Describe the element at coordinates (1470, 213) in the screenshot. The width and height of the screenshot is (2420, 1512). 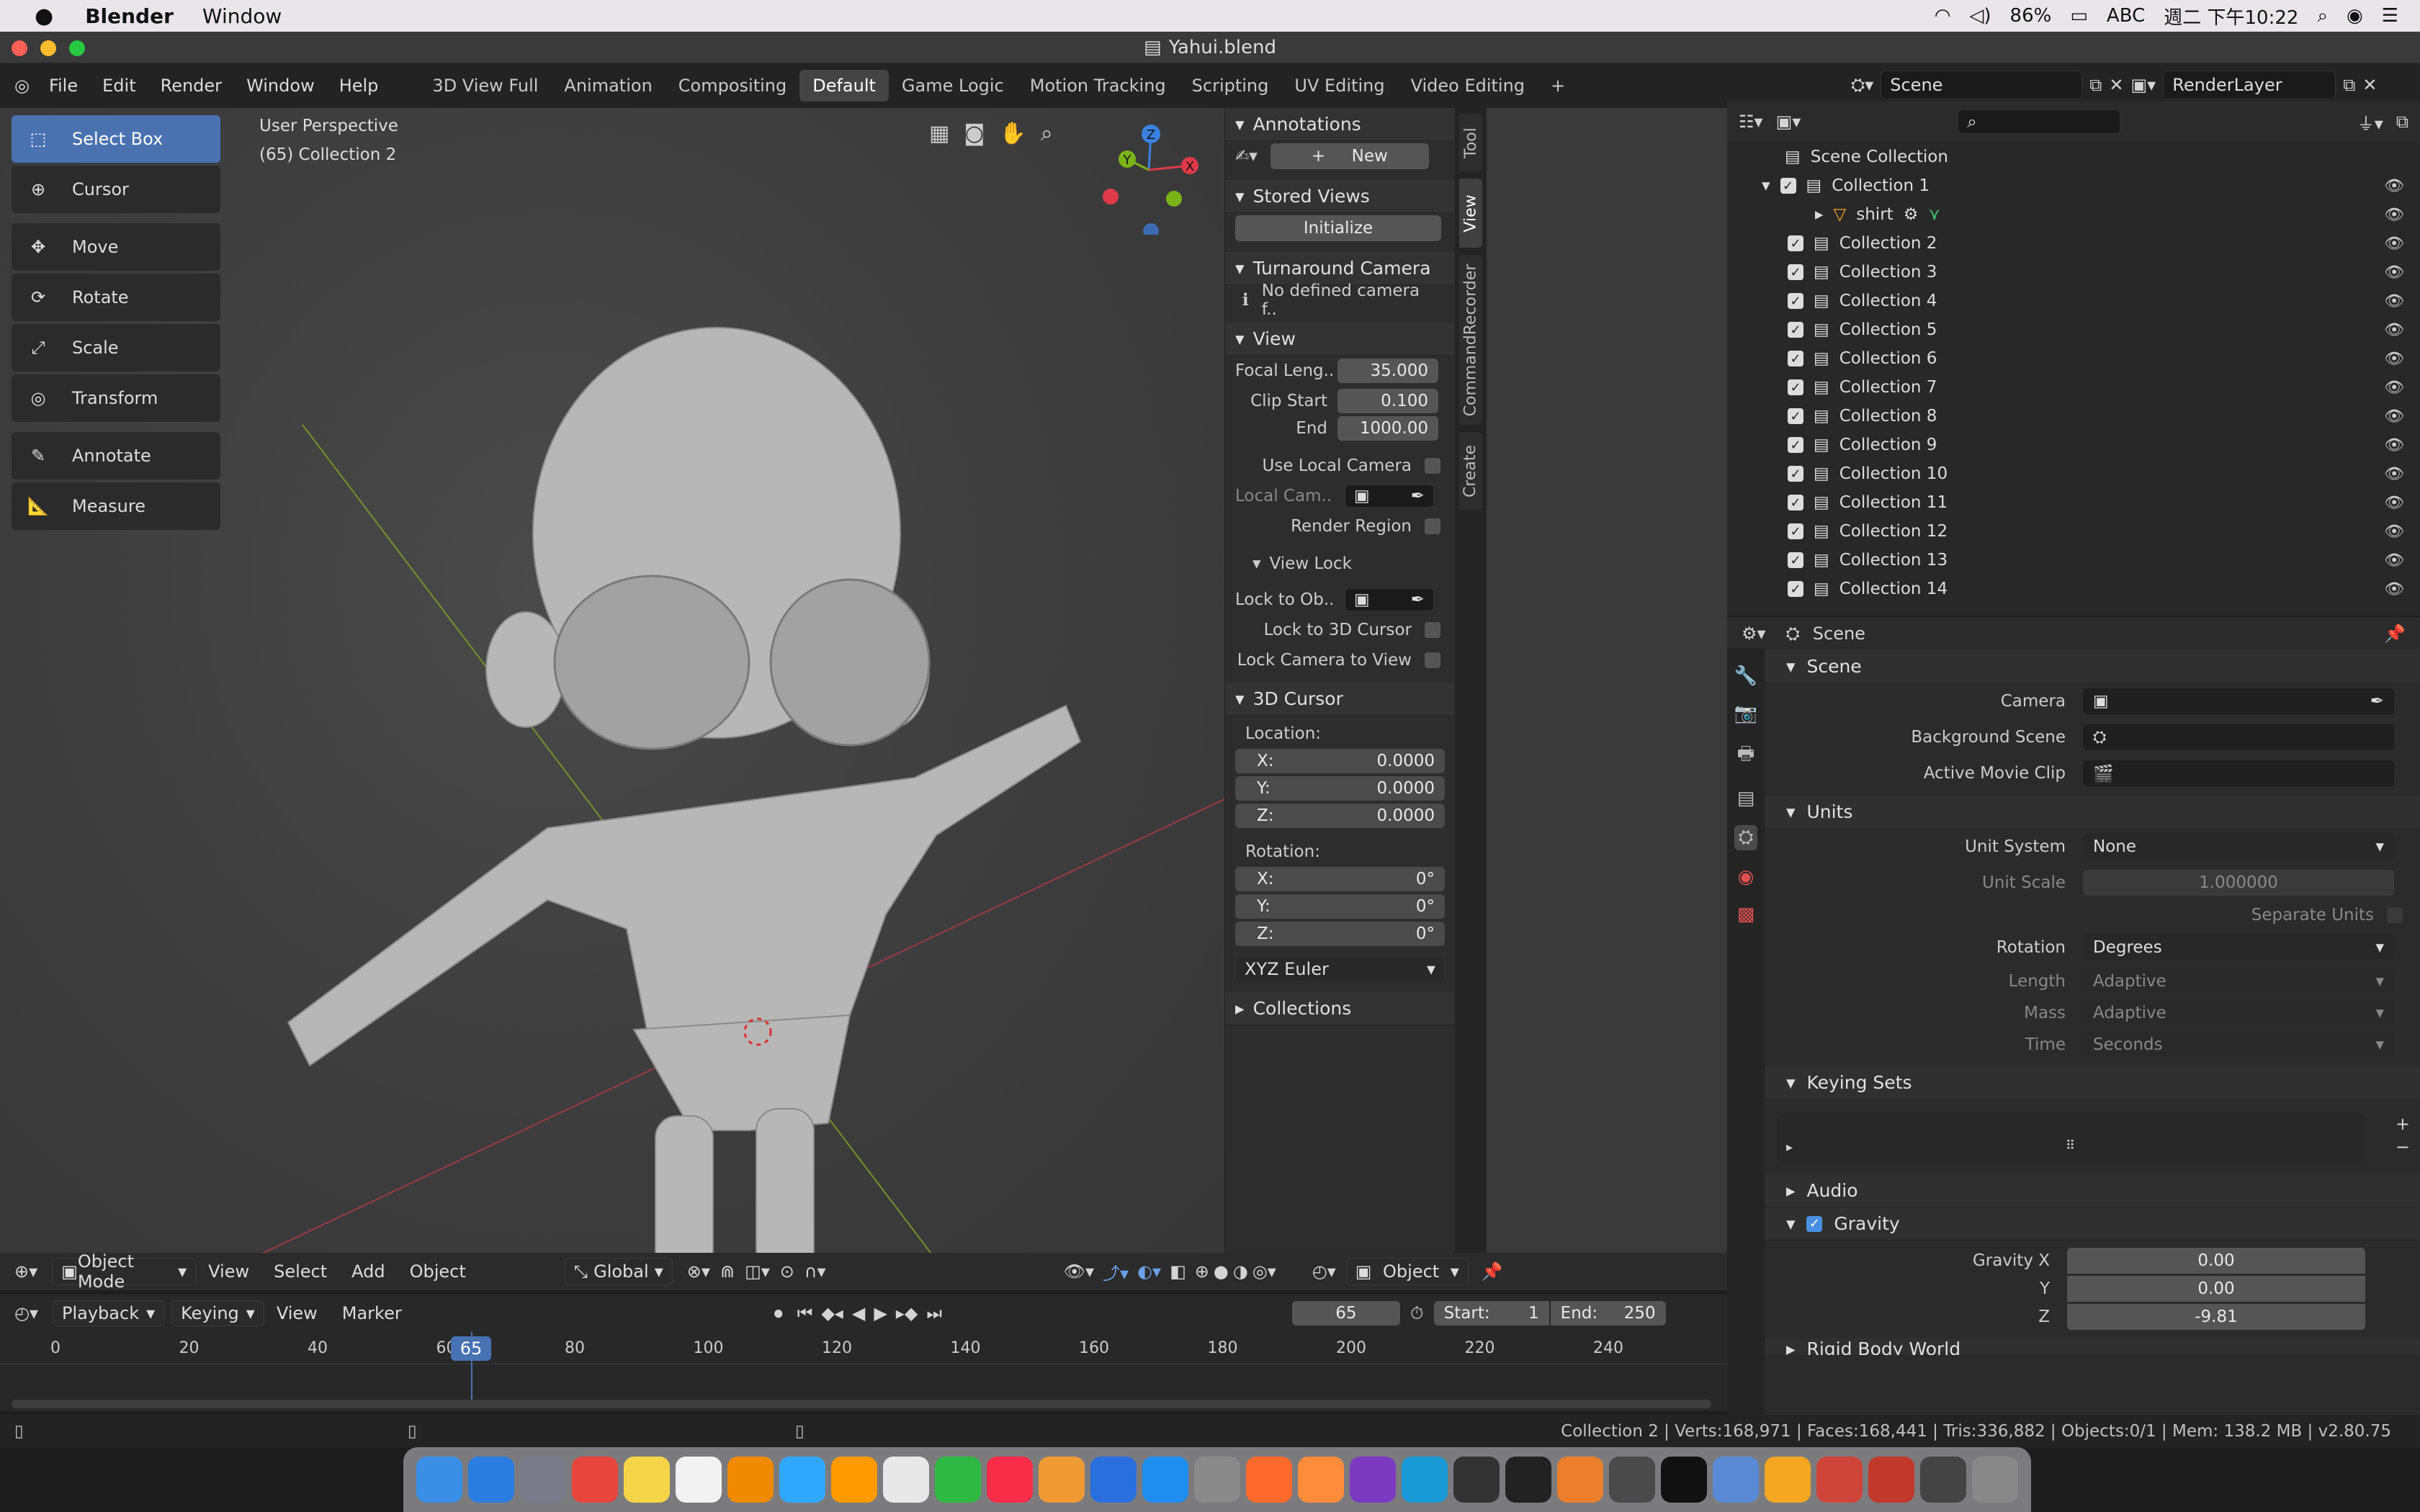
I see `tab-view: View` at that location.